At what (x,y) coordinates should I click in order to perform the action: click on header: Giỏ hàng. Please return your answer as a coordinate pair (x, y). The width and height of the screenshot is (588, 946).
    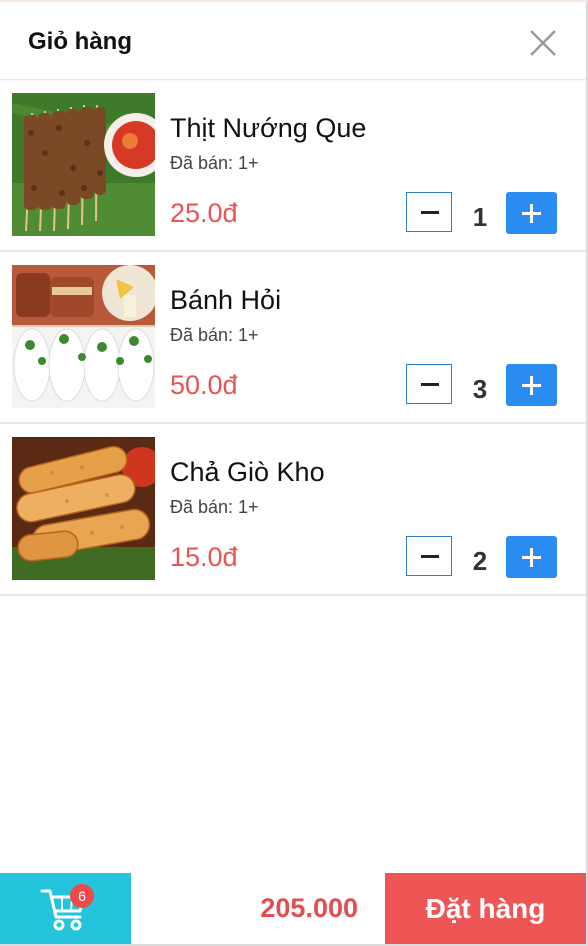
    Looking at the image, I should click on (293, 41).